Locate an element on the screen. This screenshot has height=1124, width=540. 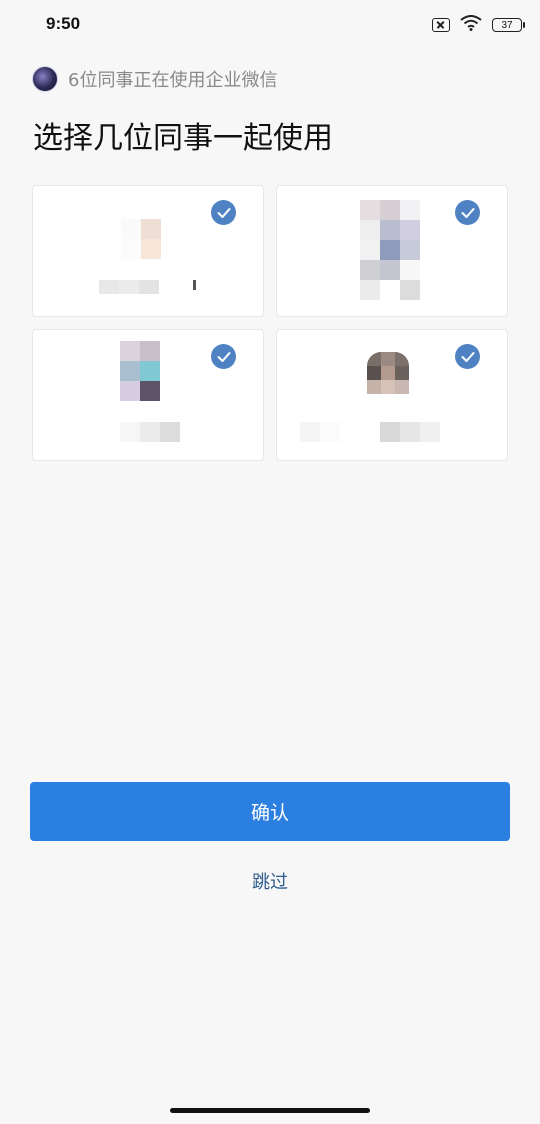
battery-icon: 37 is located at coordinates (508, 25).